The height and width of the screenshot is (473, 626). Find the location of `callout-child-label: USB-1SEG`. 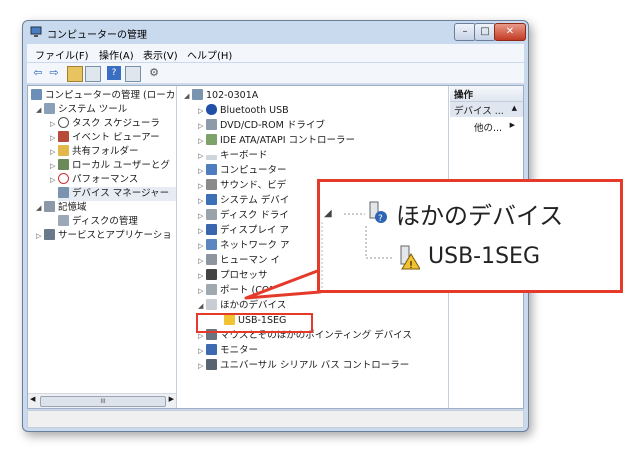

callout-child-label: USB-1SEG is located at coordinates (484, 256).